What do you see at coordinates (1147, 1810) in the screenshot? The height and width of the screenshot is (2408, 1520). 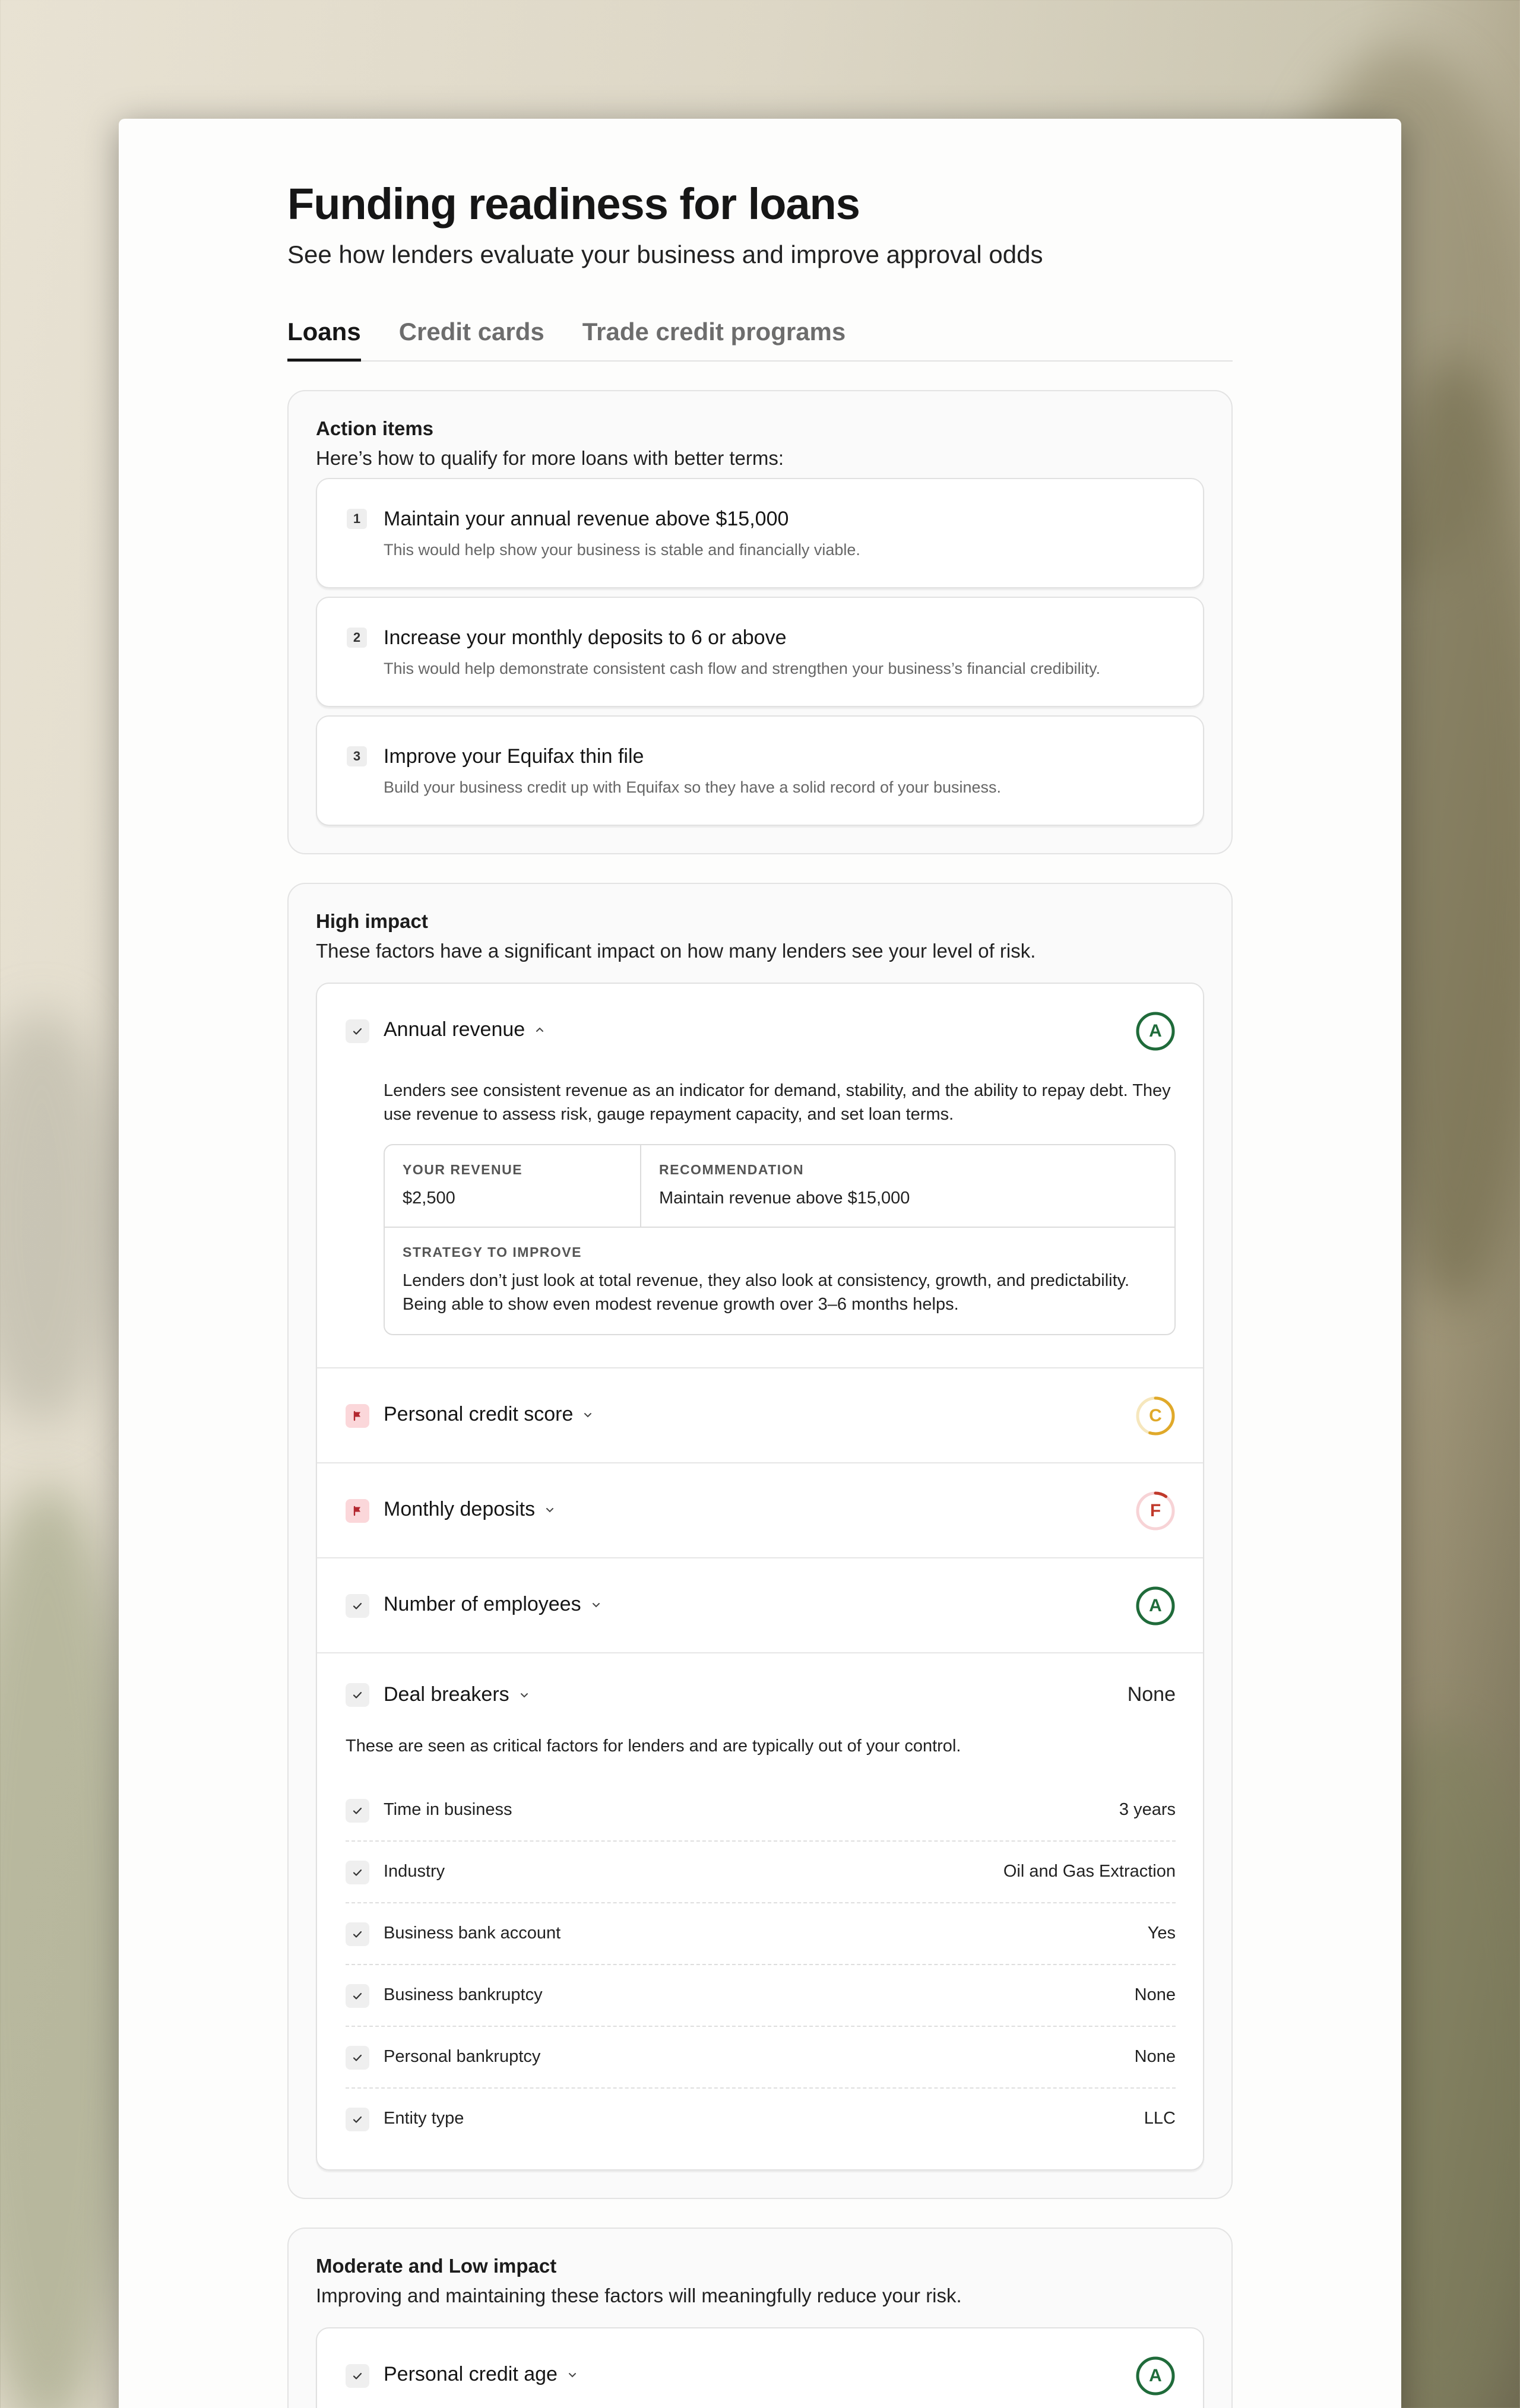 I see `deal-breaker-value: 3 years` at bounding box center [1147, 1810].